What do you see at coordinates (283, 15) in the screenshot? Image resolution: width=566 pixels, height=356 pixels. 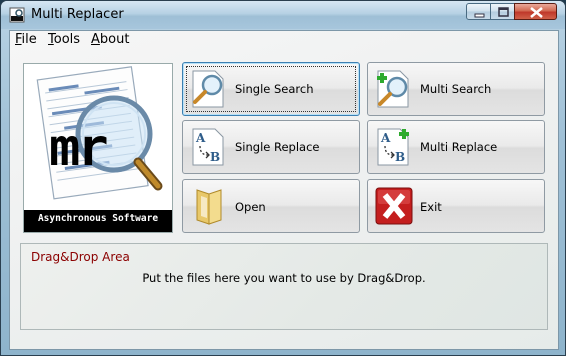 I see `title-bar: Multi Replacer` at bounding box center [283, 15].